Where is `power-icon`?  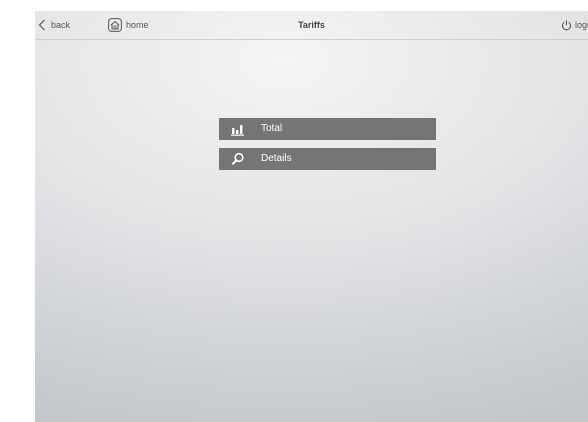 power-icon is located at coordinates (566, 25).